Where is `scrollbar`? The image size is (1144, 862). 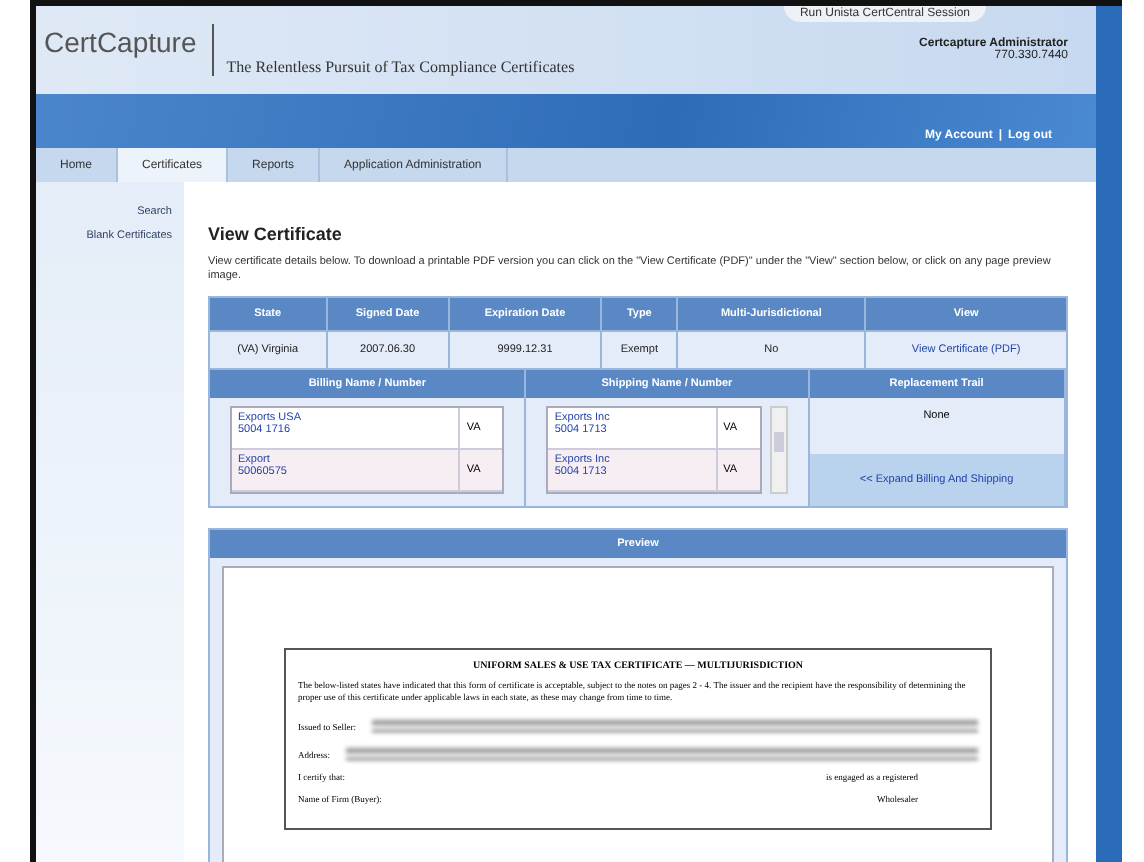 scrollbar is located at coordinates (778, 450).